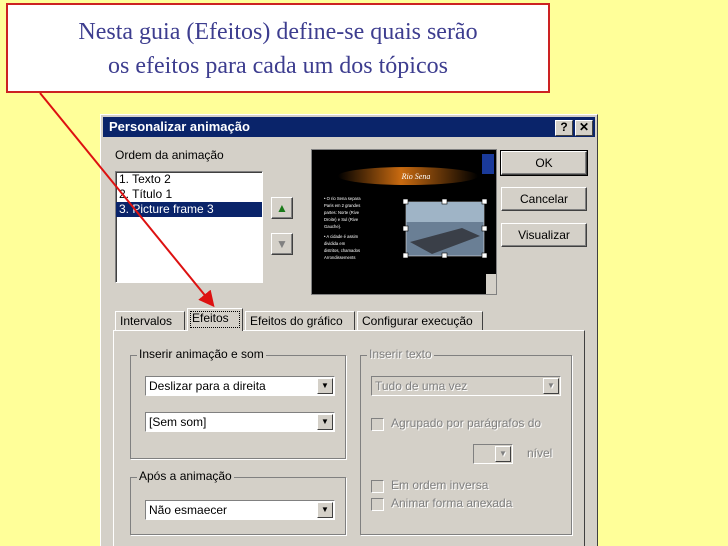  Describe the element at coordinates (215, 319) in the screenshot. I see `tab-effects: Efeitos` at that location.